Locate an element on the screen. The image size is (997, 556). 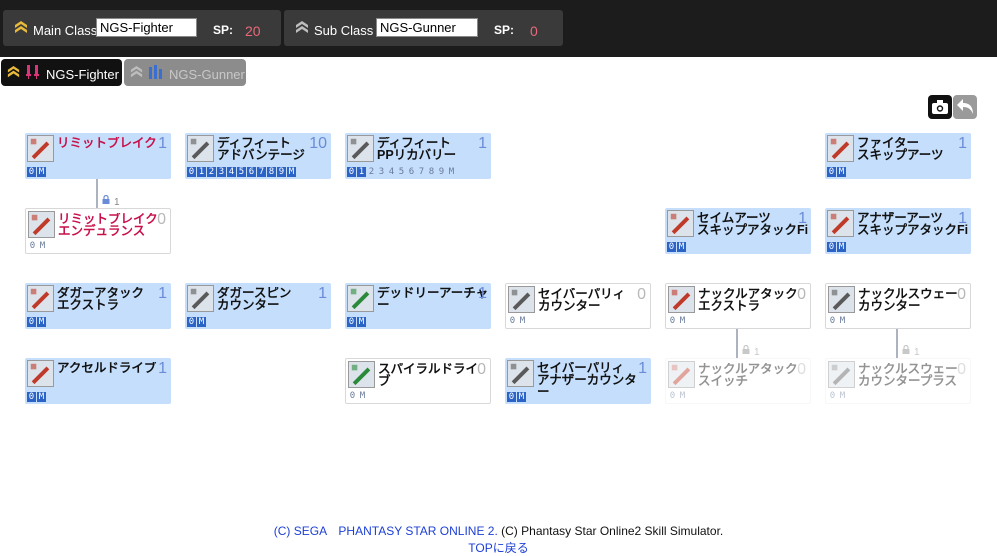
skill-card: デッドリーアーチャ ー1 0M is located at coordinates (418, 306).